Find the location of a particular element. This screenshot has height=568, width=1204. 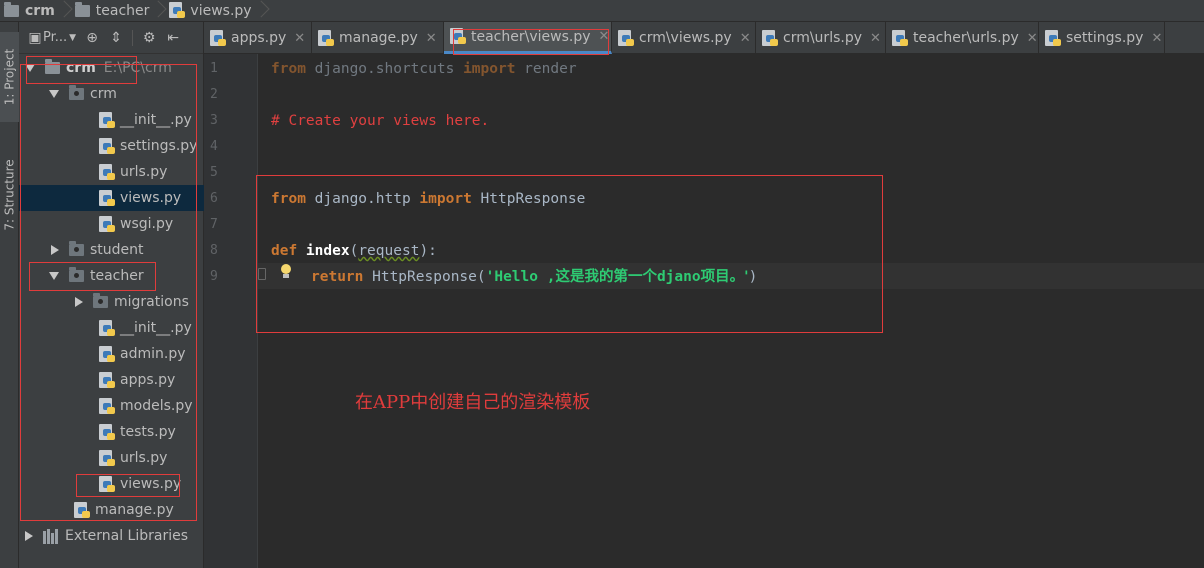

keyword-return: return is located at coordinates (337, 277).